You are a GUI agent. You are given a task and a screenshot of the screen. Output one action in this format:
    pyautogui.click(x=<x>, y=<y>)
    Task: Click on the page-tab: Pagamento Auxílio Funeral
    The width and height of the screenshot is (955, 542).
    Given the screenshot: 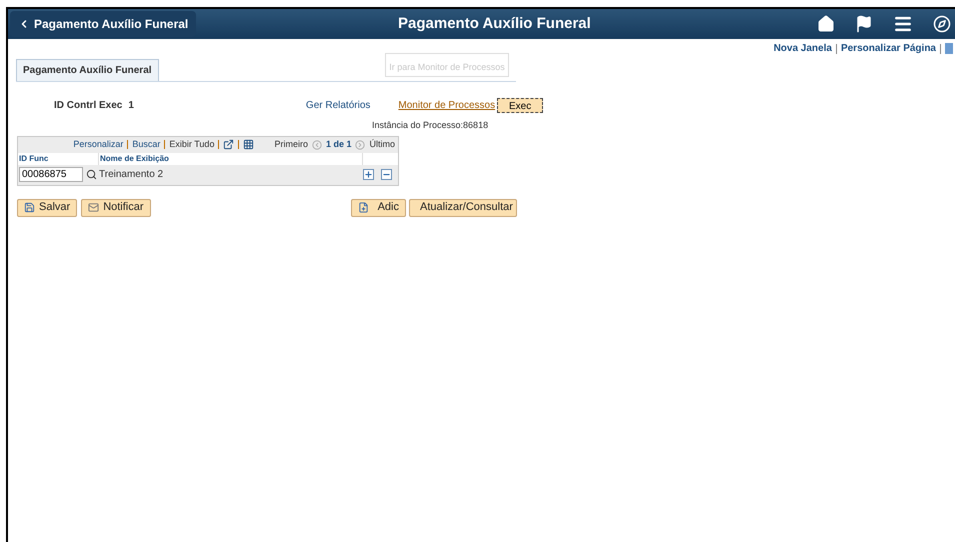 What is the action you would take?
    pyautogui.click(x=87, y=70)
    